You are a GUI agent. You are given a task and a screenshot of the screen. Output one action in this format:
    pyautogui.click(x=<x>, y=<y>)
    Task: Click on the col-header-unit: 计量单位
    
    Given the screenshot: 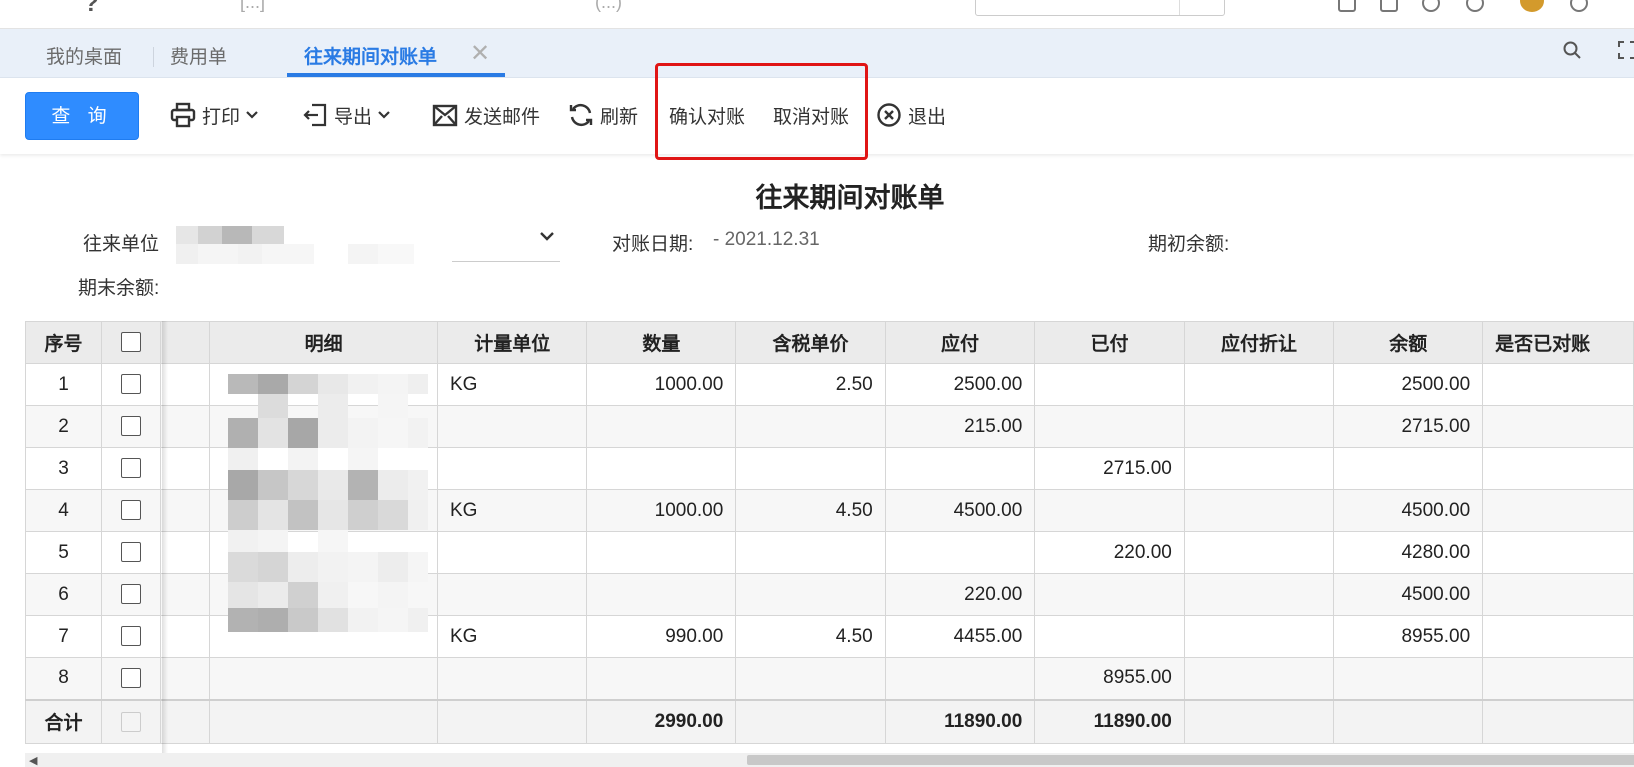 What is the action you would take?
    pyautogui.click(x=512, y=342)
    